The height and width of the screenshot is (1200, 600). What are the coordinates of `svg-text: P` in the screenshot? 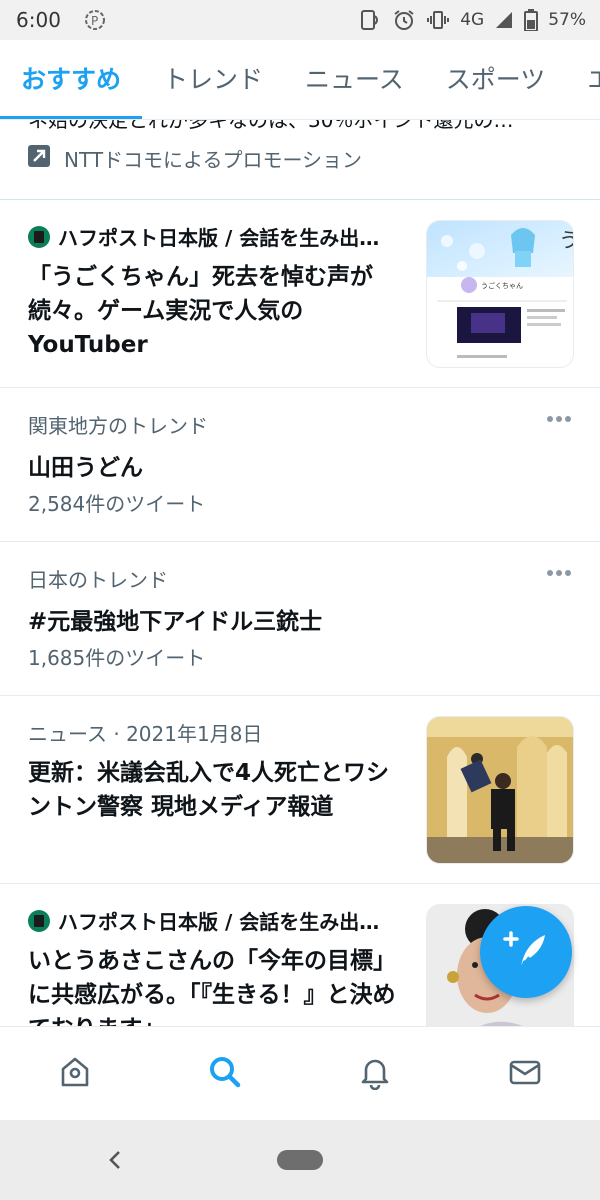 It's located at (94, 21).